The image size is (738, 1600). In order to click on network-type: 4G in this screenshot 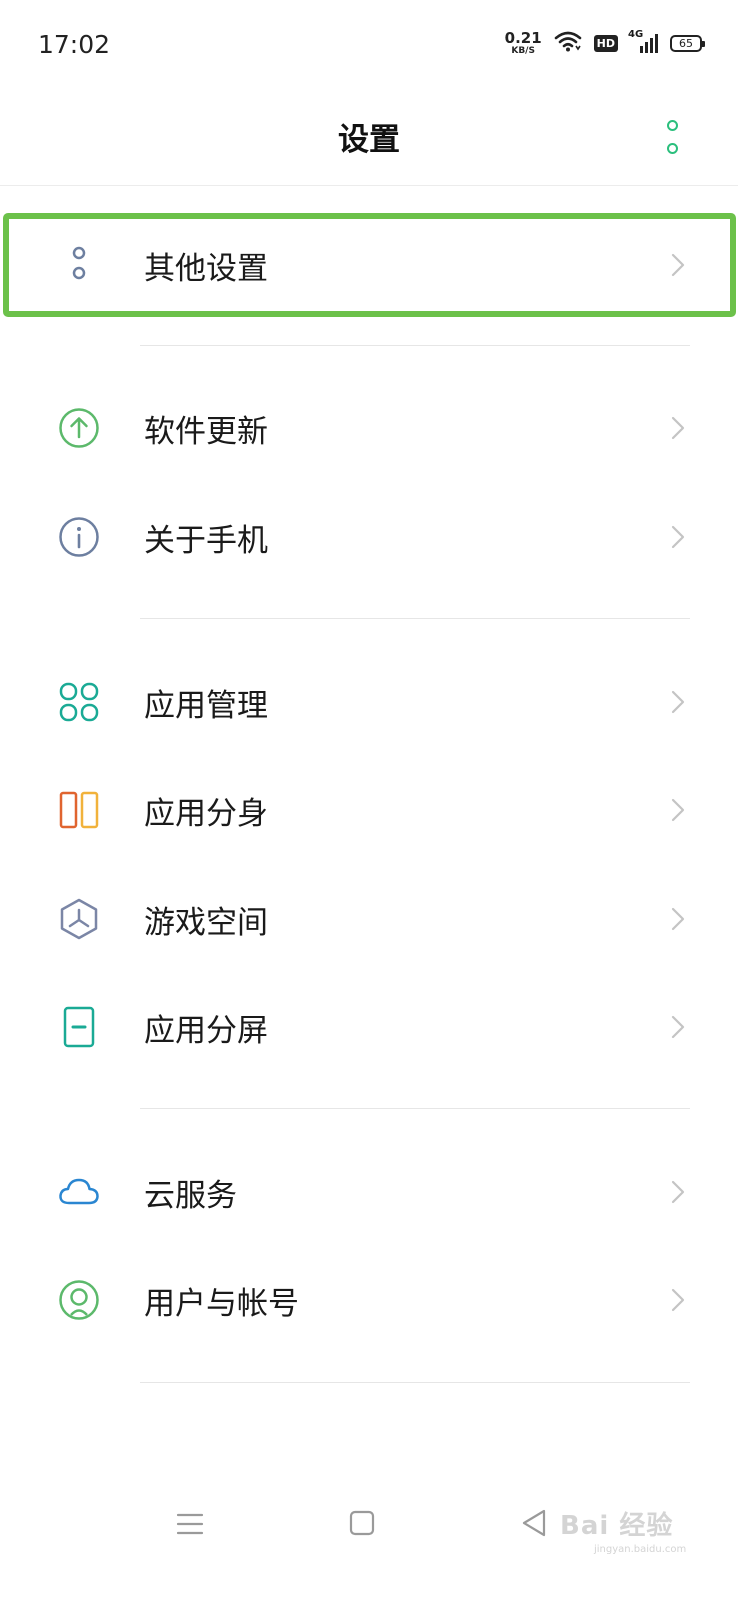, I will do `click(636, 34)`.